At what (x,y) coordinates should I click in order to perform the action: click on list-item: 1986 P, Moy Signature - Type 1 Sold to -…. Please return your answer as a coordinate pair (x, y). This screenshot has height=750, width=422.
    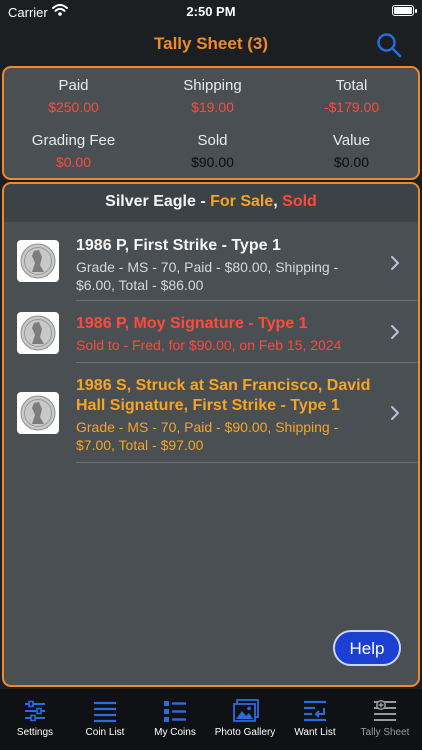
    Looking at the image, I should click on (211, 332).